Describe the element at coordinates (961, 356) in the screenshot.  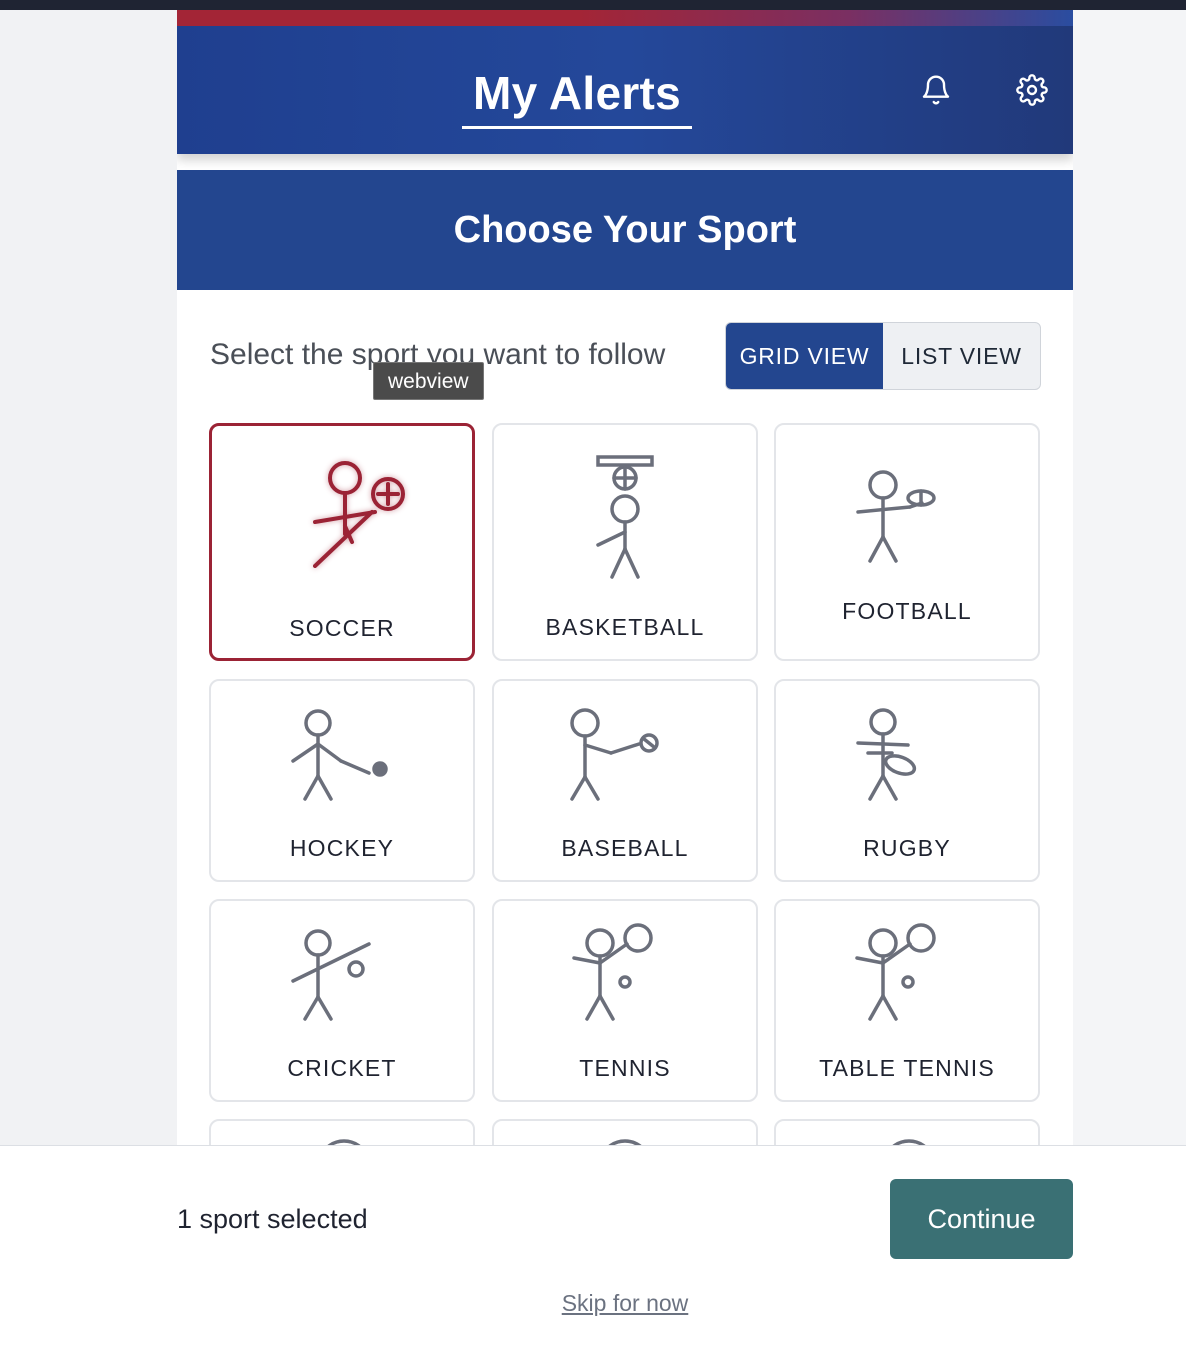
I see `list-view-button: LIST VIEW` at that location.